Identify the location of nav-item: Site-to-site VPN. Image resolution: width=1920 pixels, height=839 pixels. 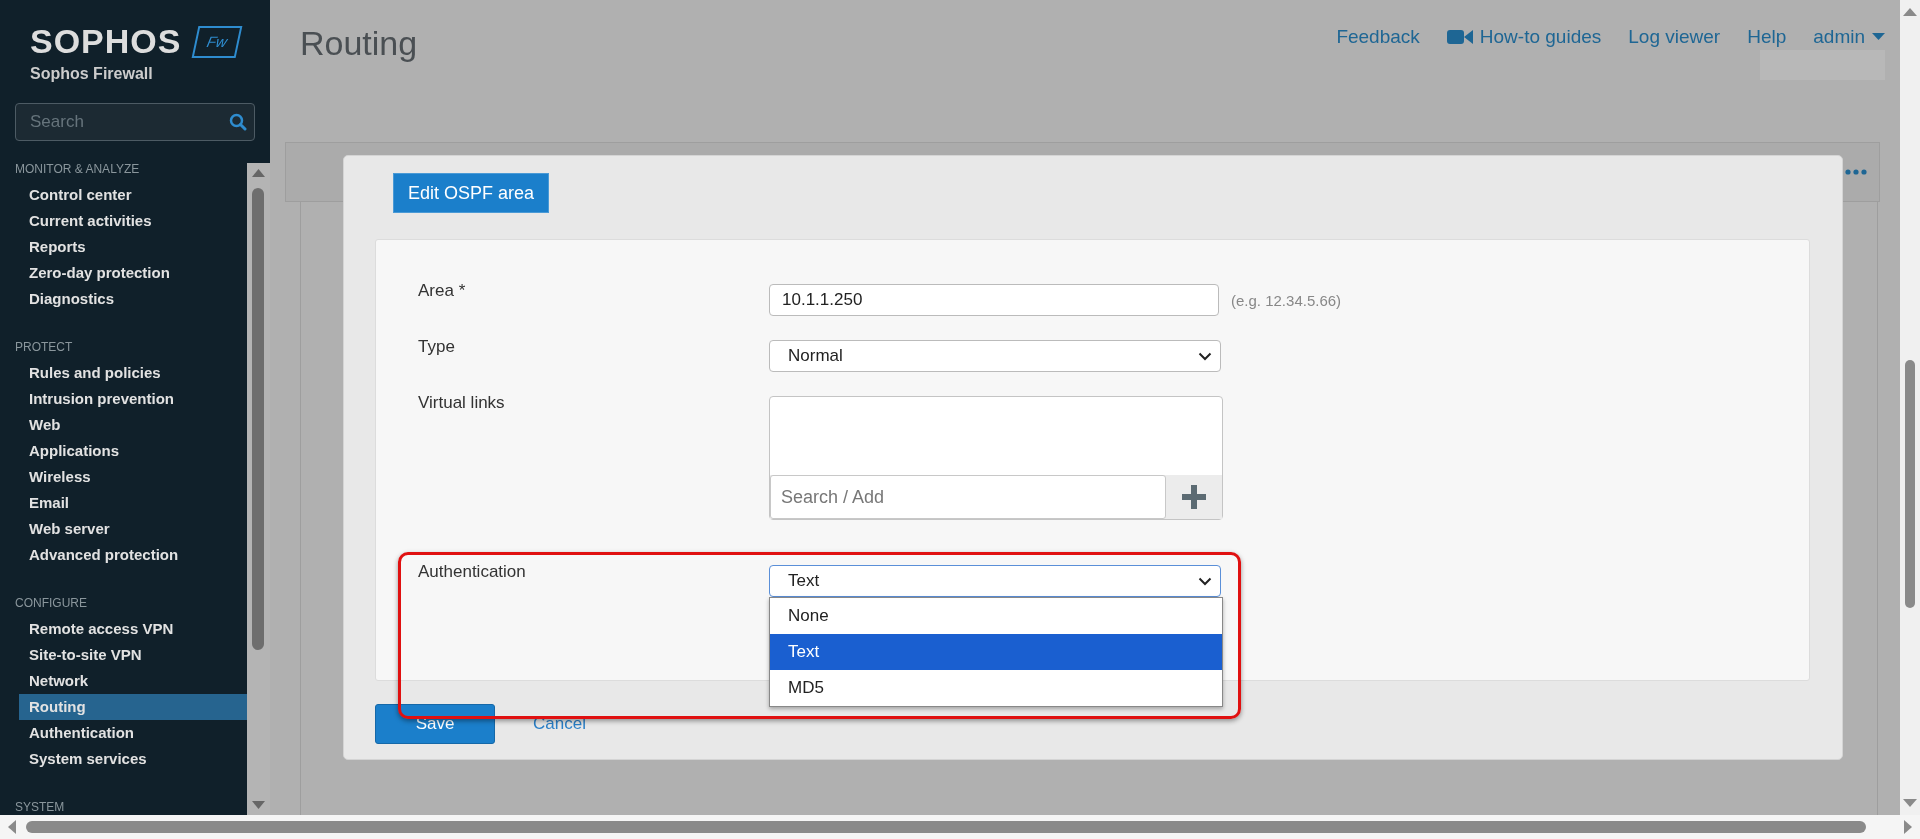
(123, 655).